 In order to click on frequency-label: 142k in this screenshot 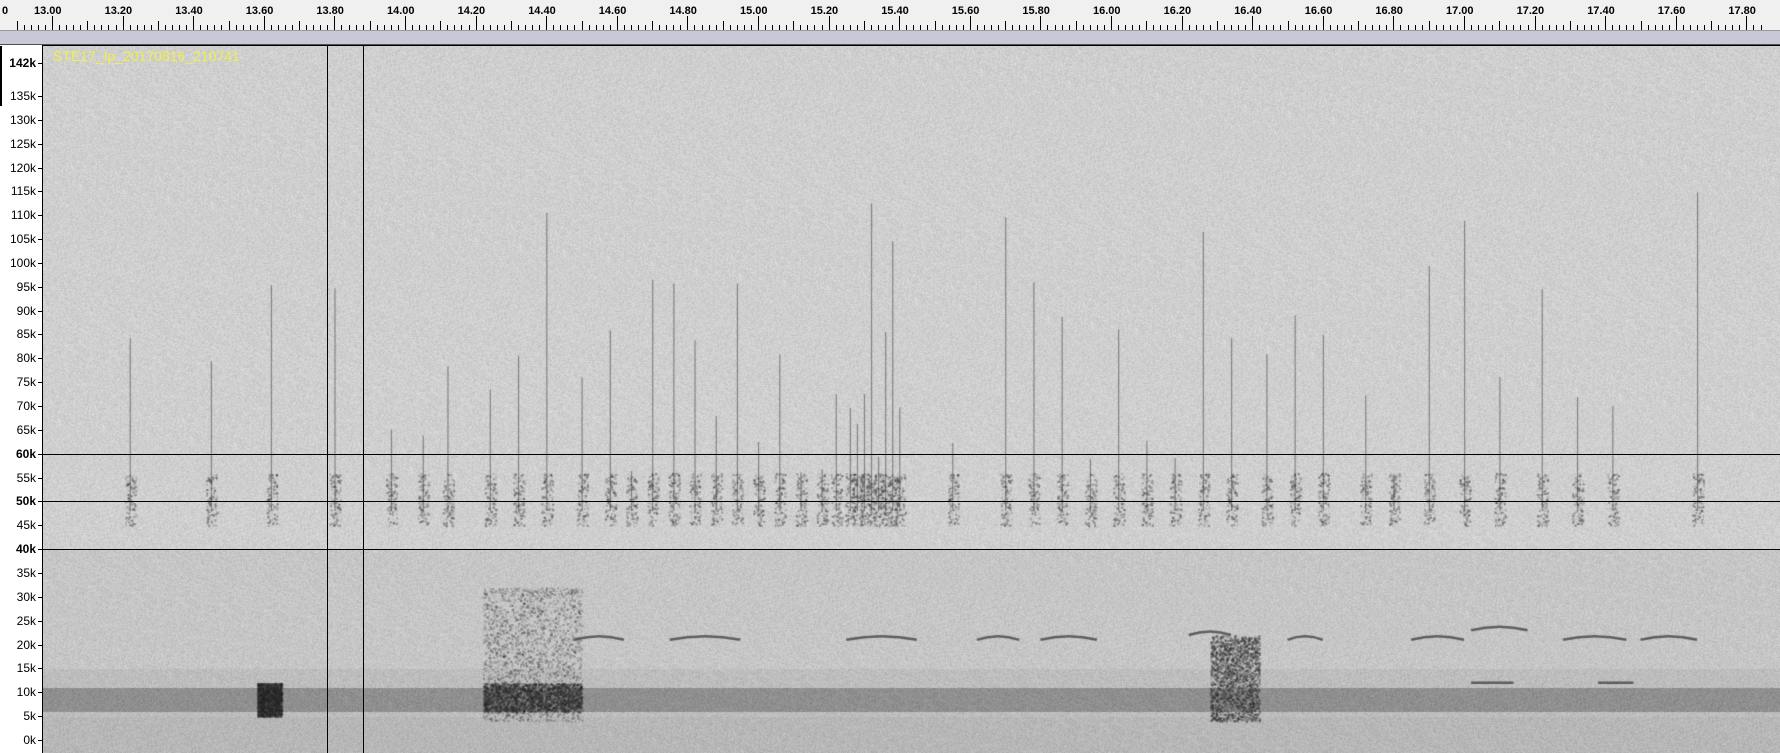, I will do `click(22, 62)`.